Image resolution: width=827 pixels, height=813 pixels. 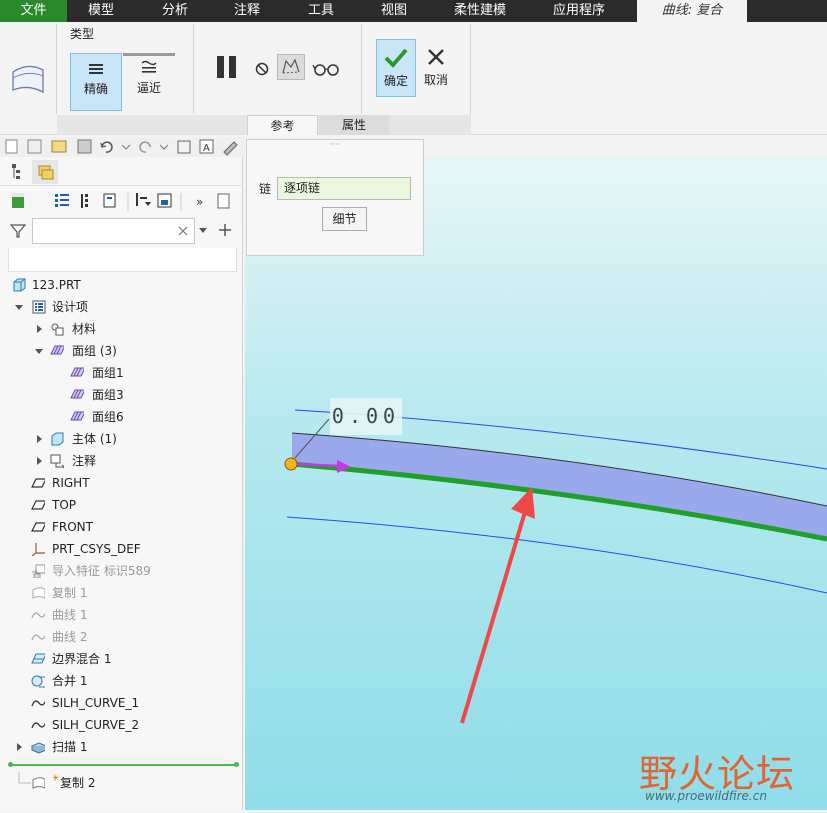 What do you see at coordinates (706, 796) in the screenshot?
I see `watermark-url: www.proewildfire.cn` at bounding box center [706, 796].